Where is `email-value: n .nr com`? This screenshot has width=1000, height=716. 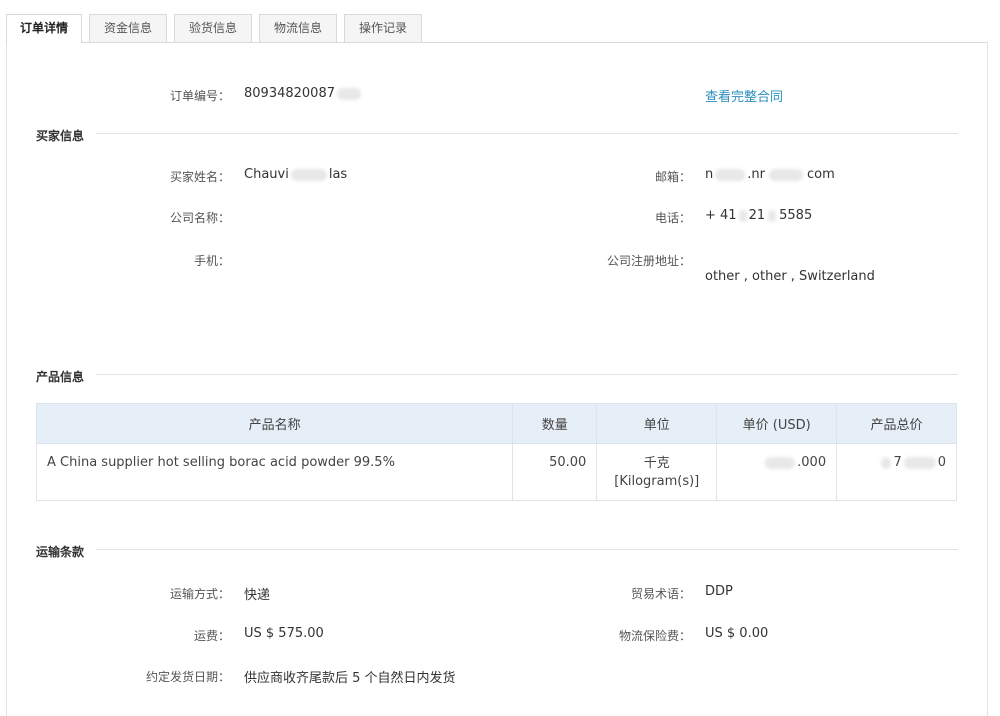 email-value: n .nr com is located at coordinates (770, 174).